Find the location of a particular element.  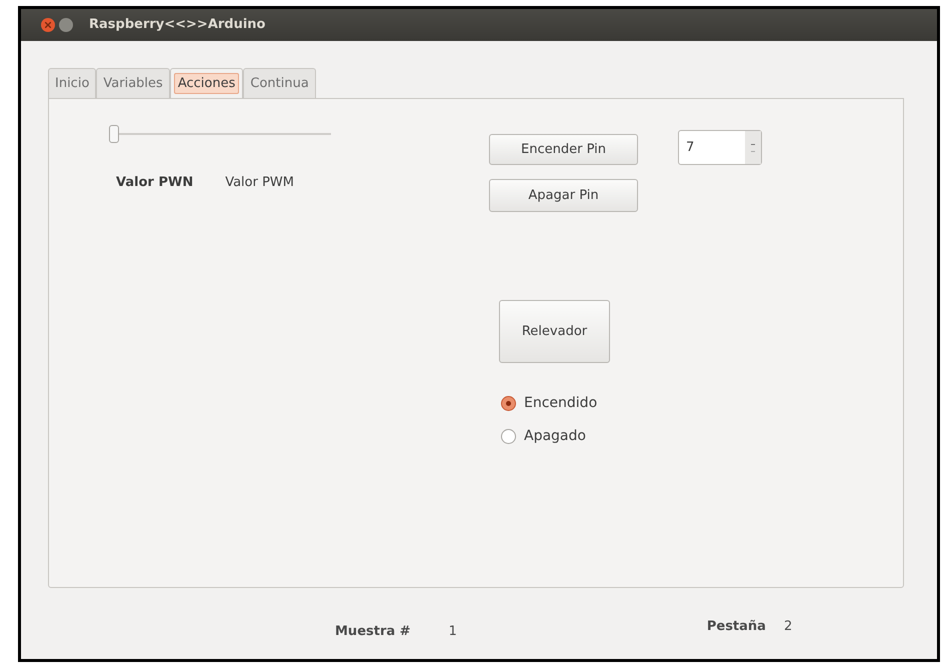

slider-thumb is located at coordinates (114, 134).